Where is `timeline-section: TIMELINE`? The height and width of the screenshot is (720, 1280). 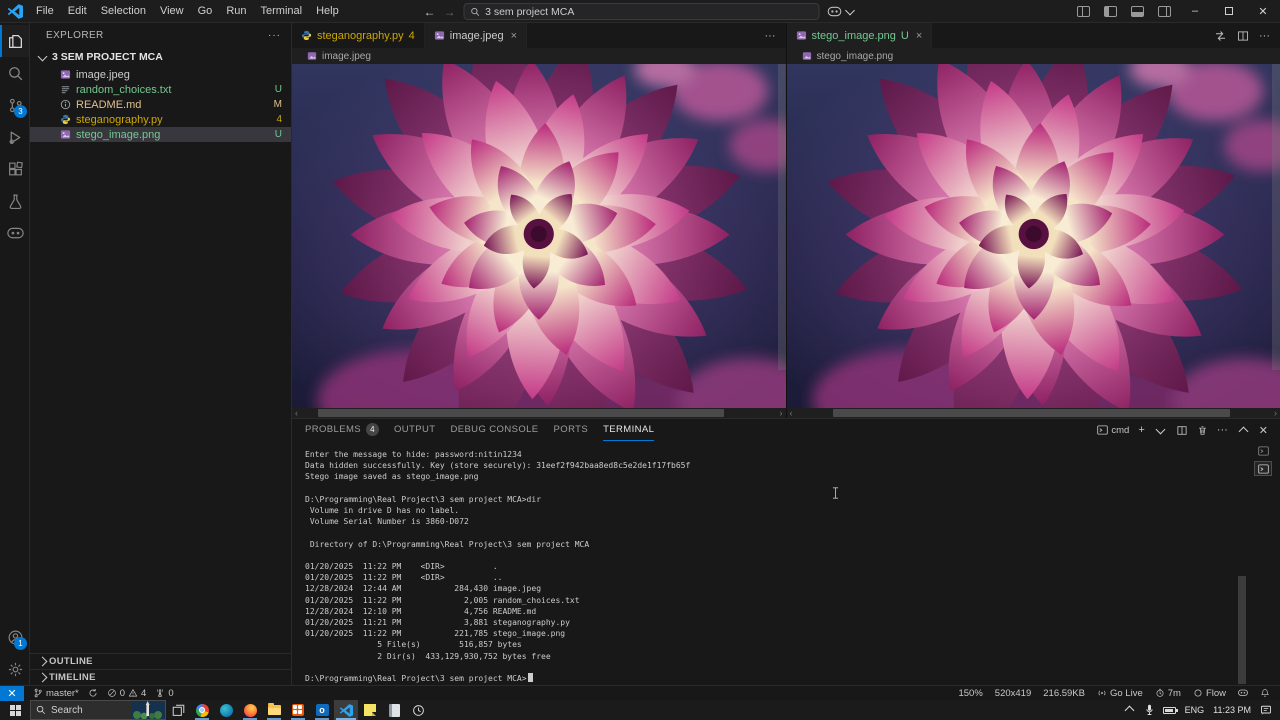 timeline-section: TIMELINE is located at coordinates (160, 677).